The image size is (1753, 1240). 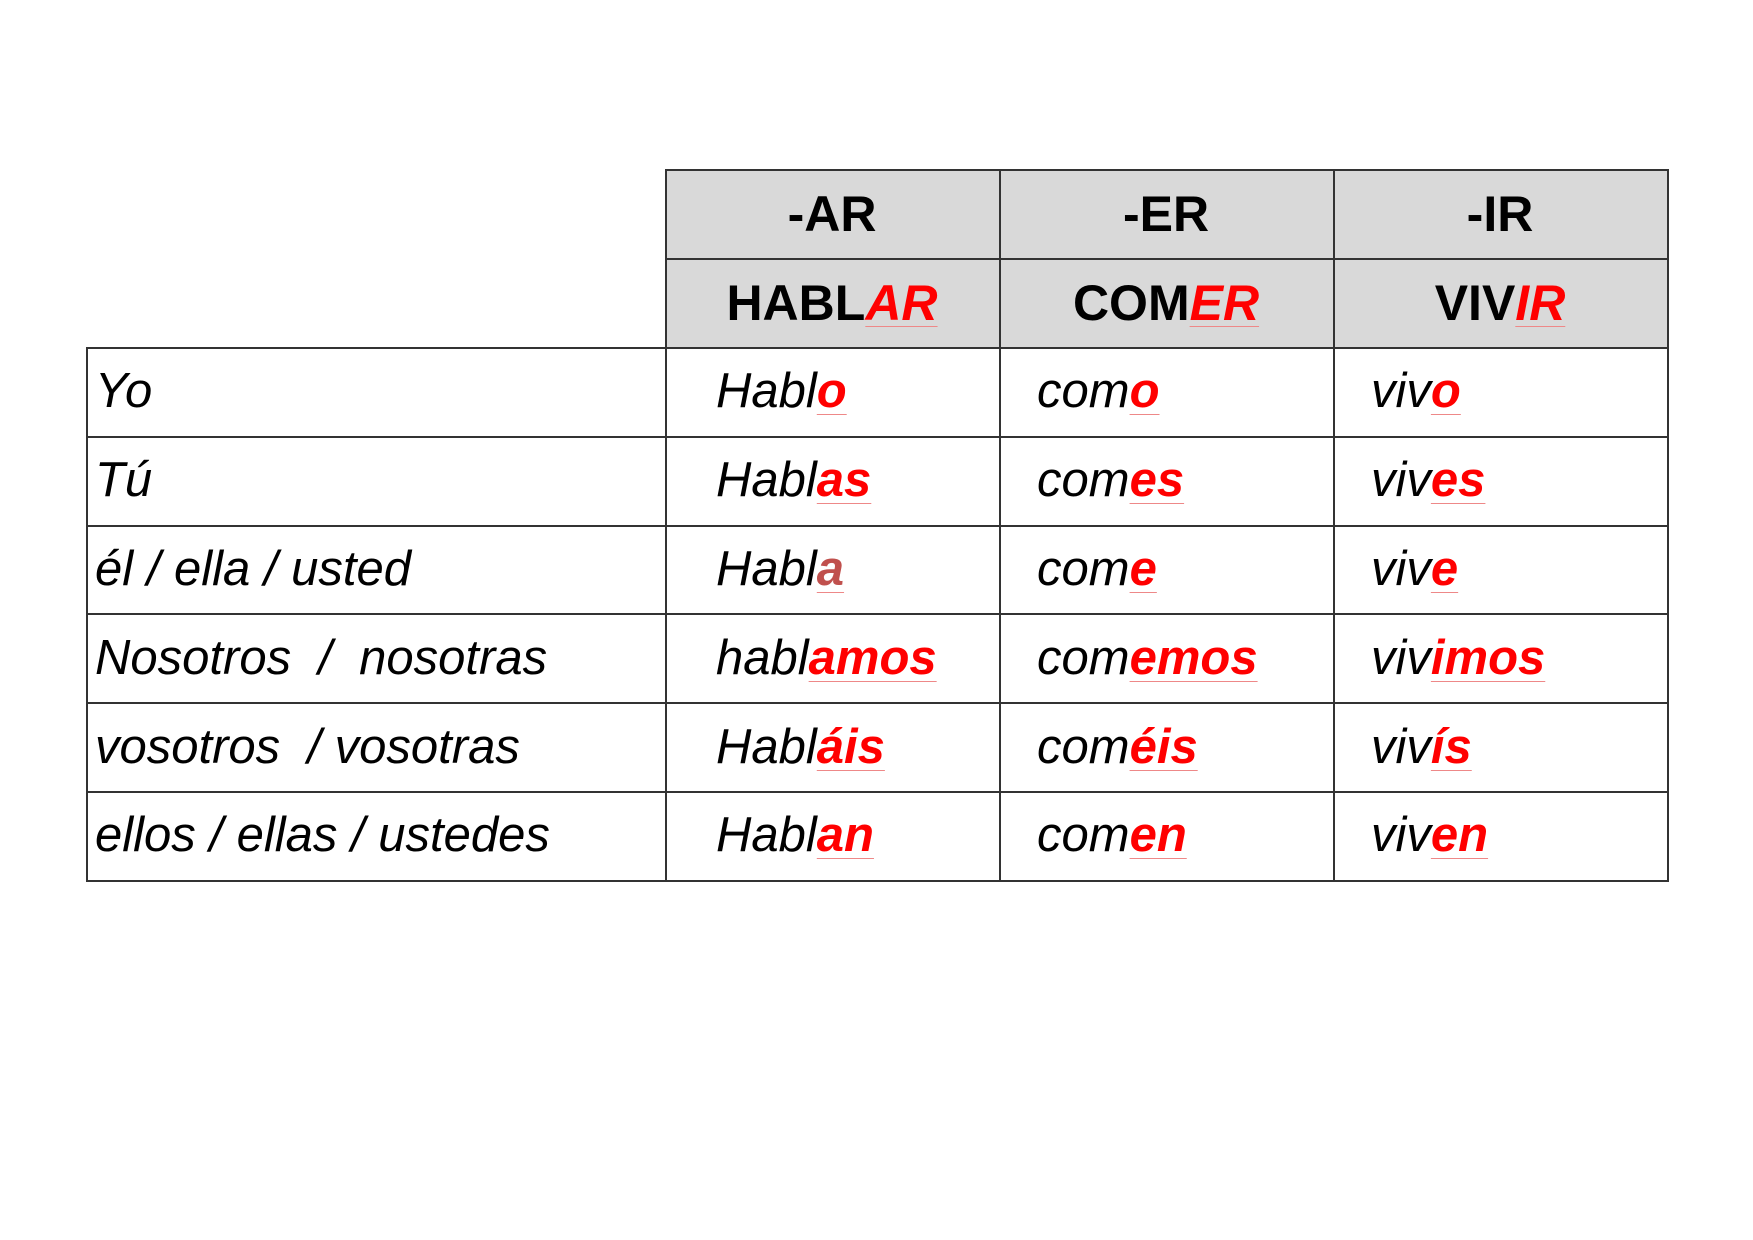 What do you see at coordinates (762, 657) in the screenshot?
I see `verb-stem: habl` at bounding box center [762, 657].